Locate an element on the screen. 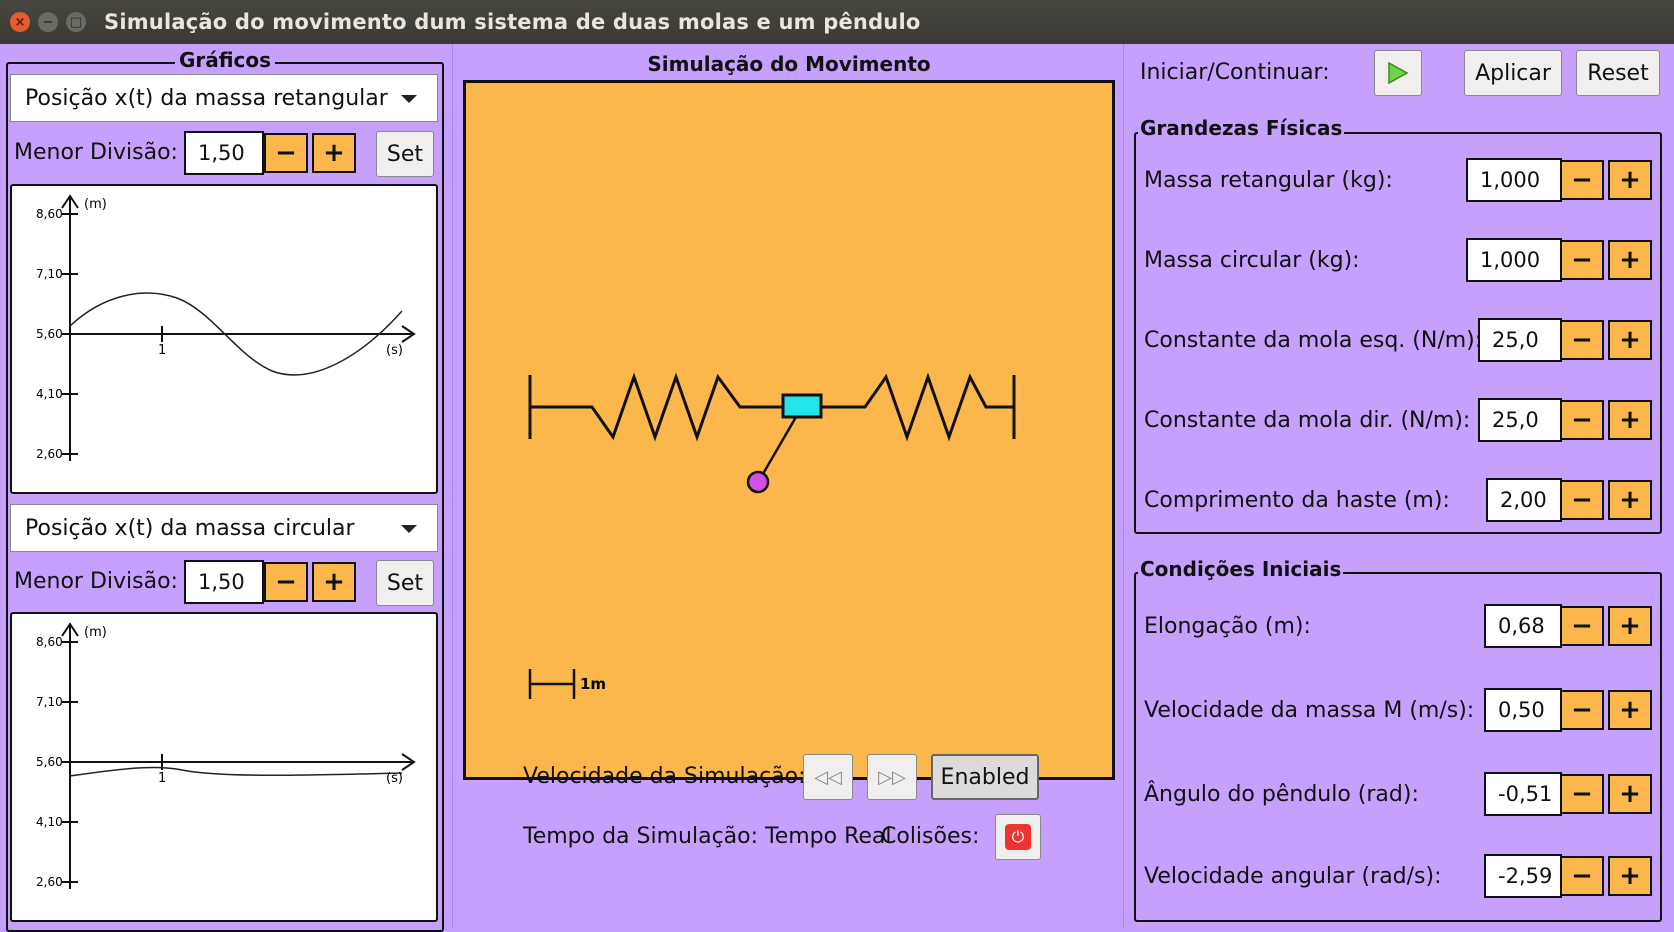 This screenshot has height=932, width=1674. graph1-division-field: 1,50 is located at coordinates (224, 153).